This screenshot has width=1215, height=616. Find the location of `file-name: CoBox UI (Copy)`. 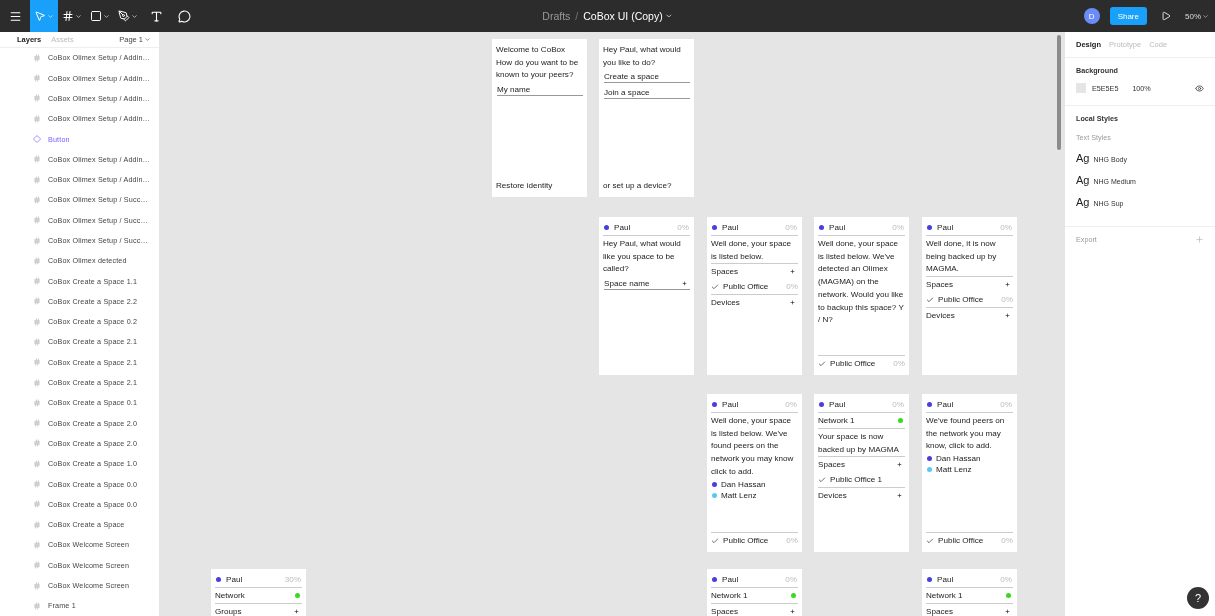

file-name: CoBox UI (Copy) is located at coordinates (628, 16).